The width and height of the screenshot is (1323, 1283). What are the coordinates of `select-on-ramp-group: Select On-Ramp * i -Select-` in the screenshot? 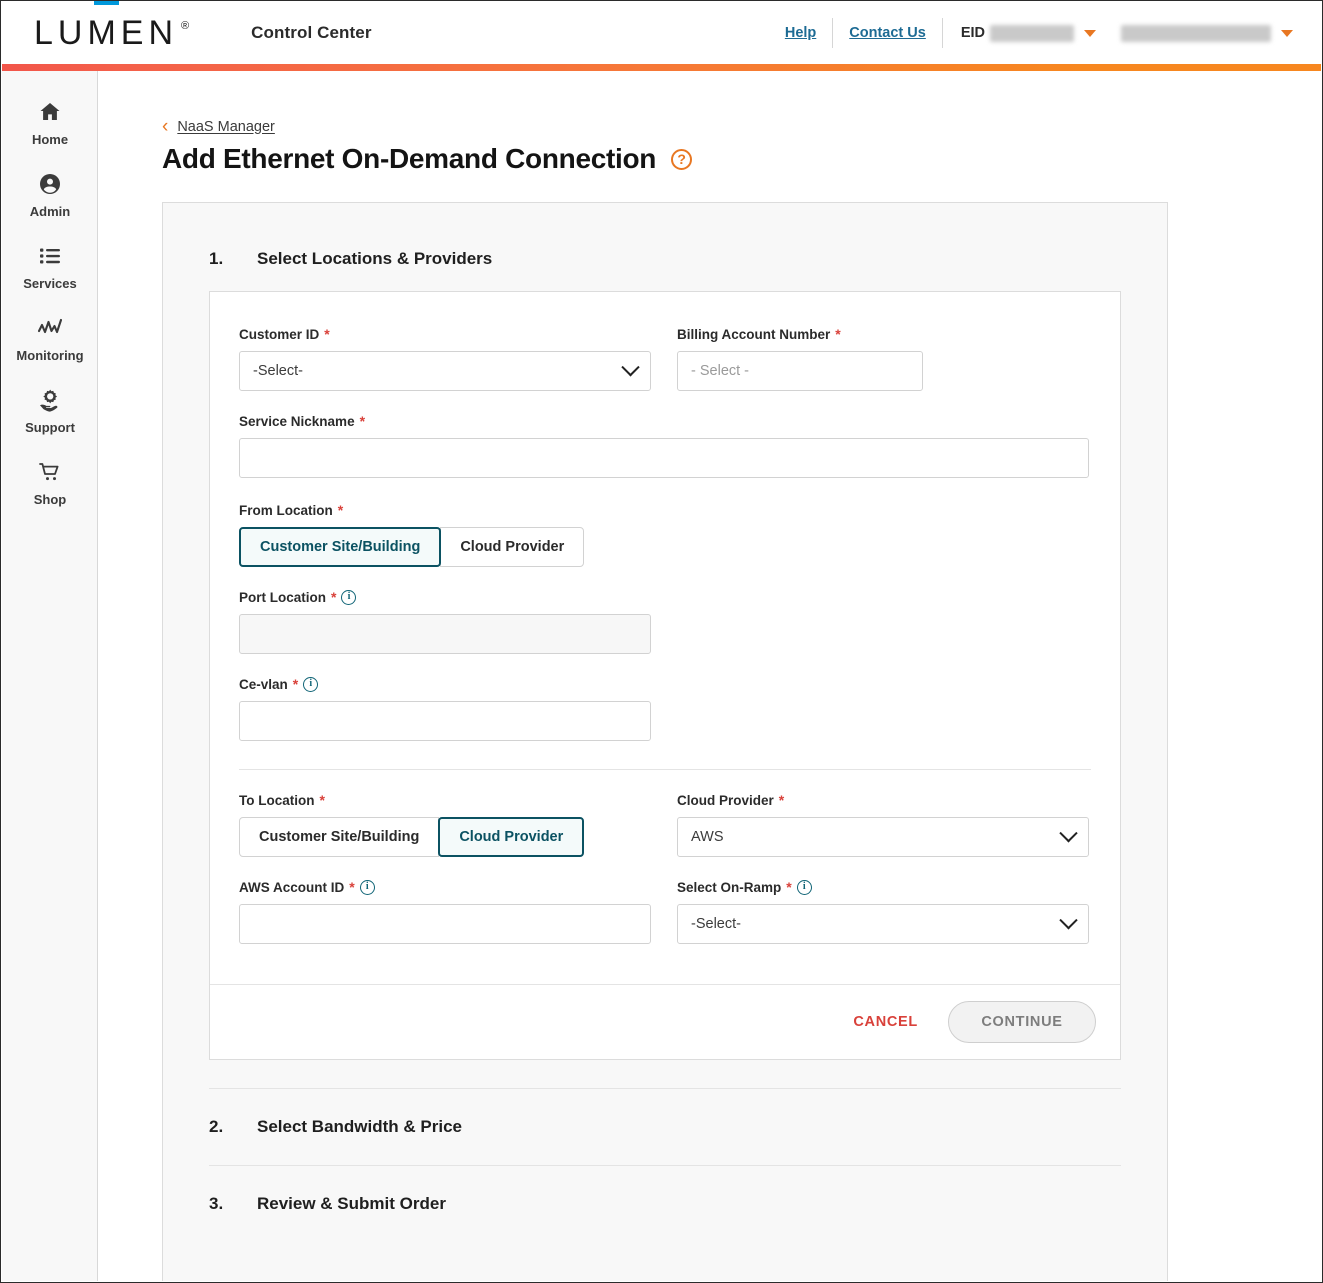 It's located at (883, 911).